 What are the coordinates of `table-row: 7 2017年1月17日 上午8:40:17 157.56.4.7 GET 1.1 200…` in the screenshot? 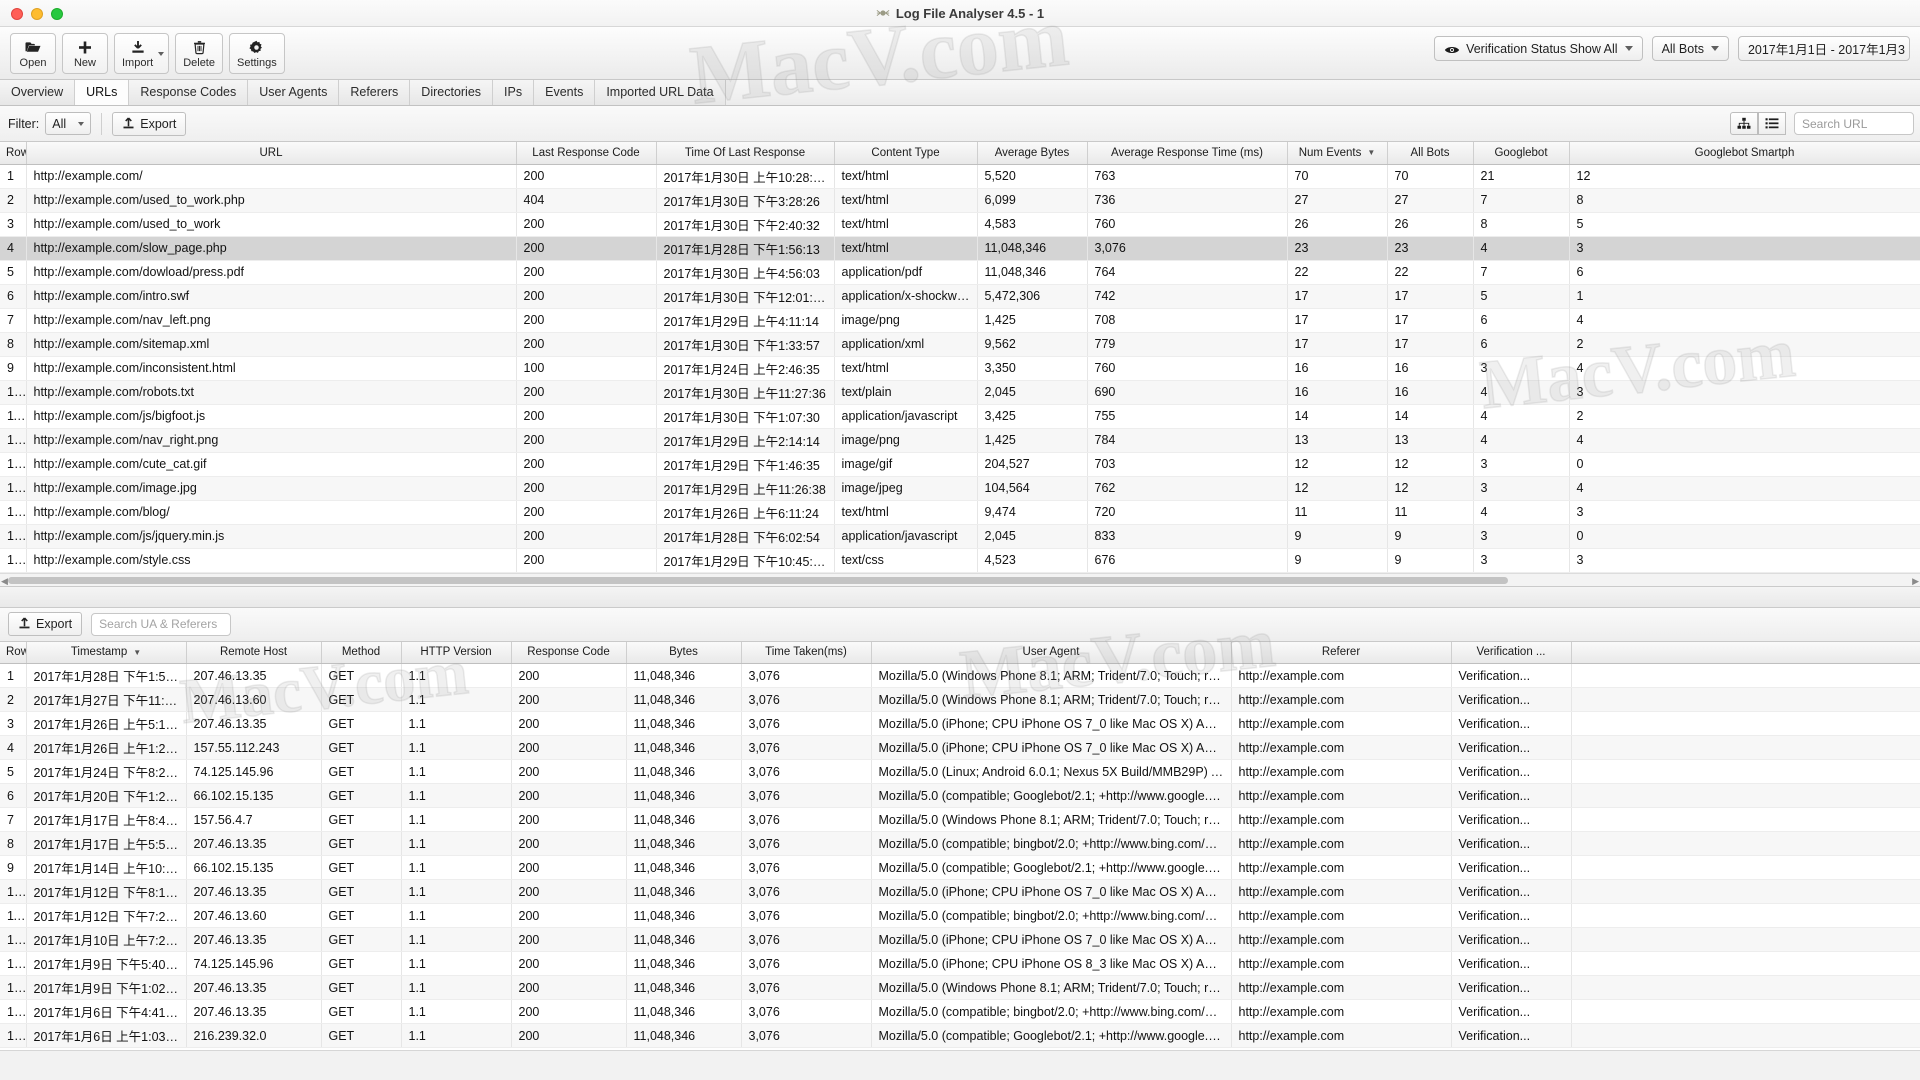 It's located at (960, 819).